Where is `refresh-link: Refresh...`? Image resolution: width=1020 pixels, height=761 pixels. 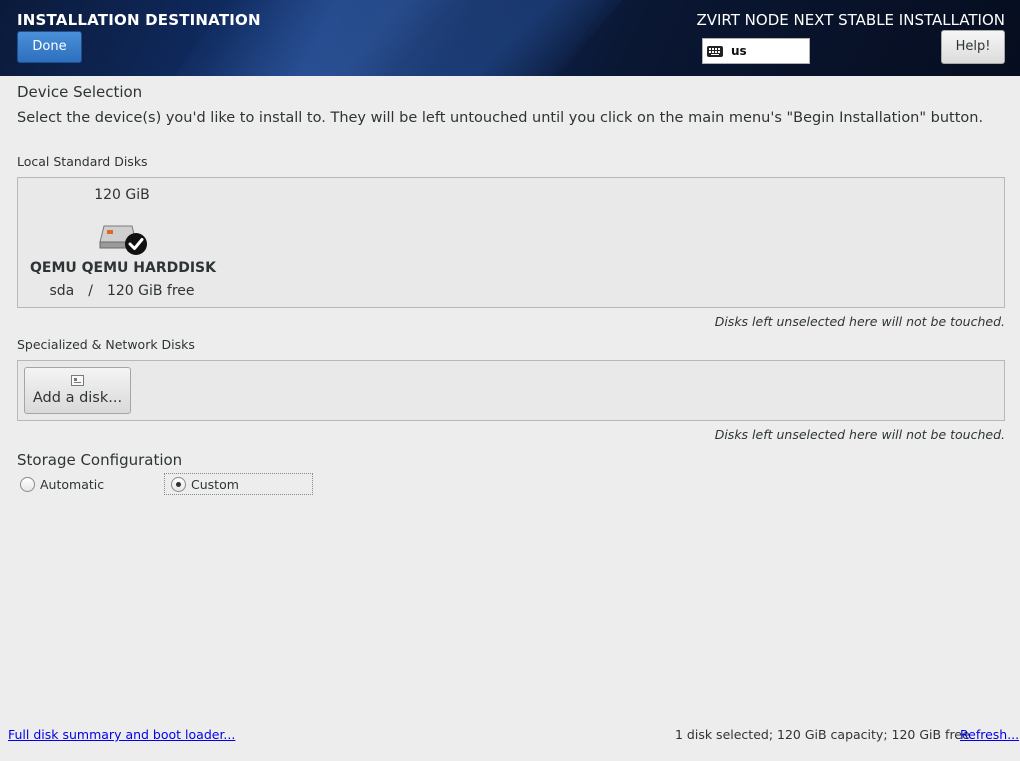
refresh-link: Refresh... is located at coordinates (989, 734).